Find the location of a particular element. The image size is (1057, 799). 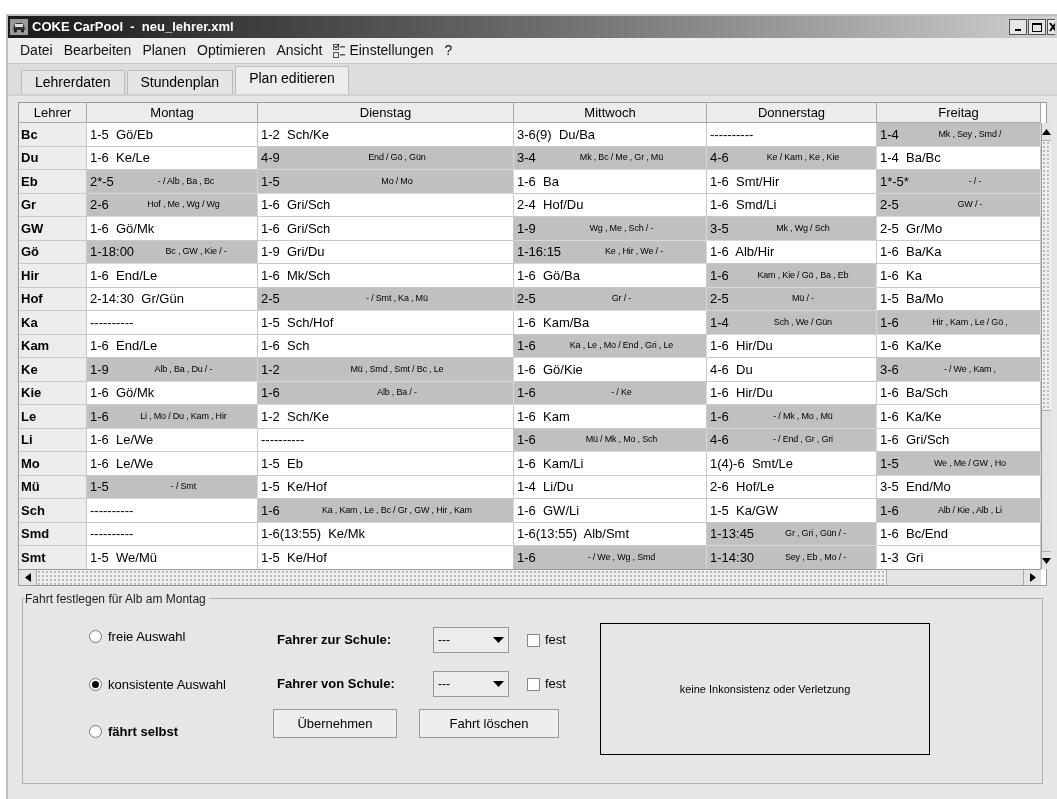

menu-item: Planen is located at coordinates (164, 50).